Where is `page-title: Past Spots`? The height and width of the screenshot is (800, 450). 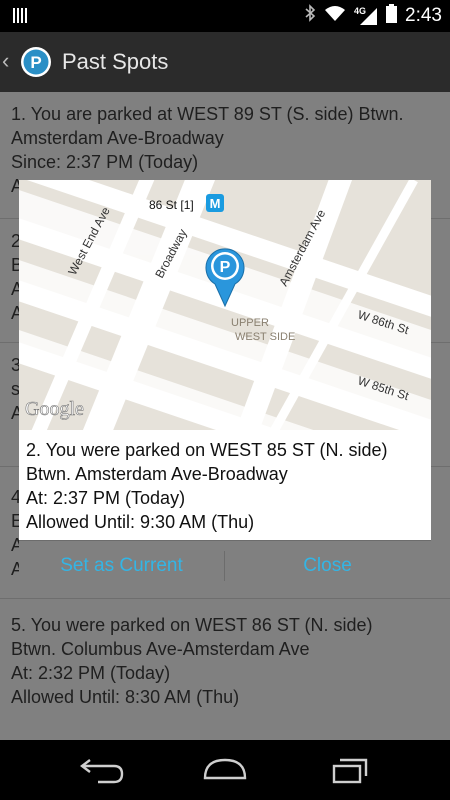
page-title: Past Spots is located at coordinates (115, 61).